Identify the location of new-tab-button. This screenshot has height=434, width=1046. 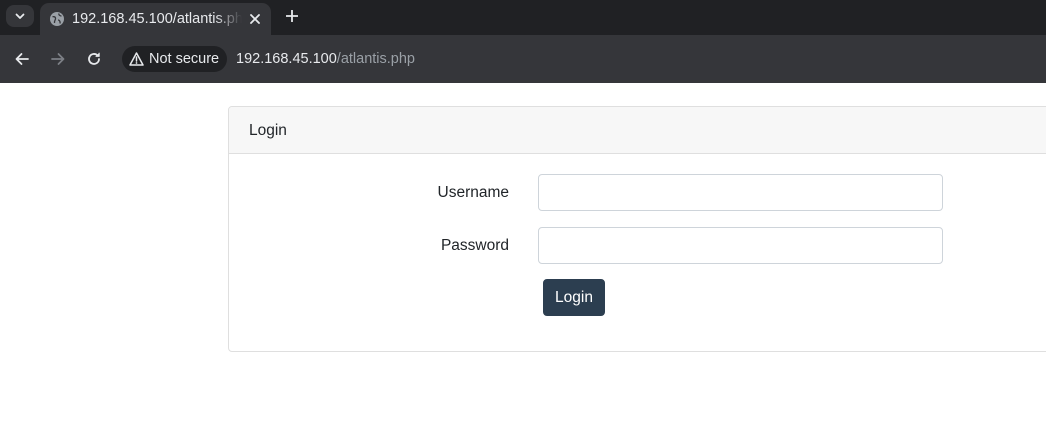
(292, 16).